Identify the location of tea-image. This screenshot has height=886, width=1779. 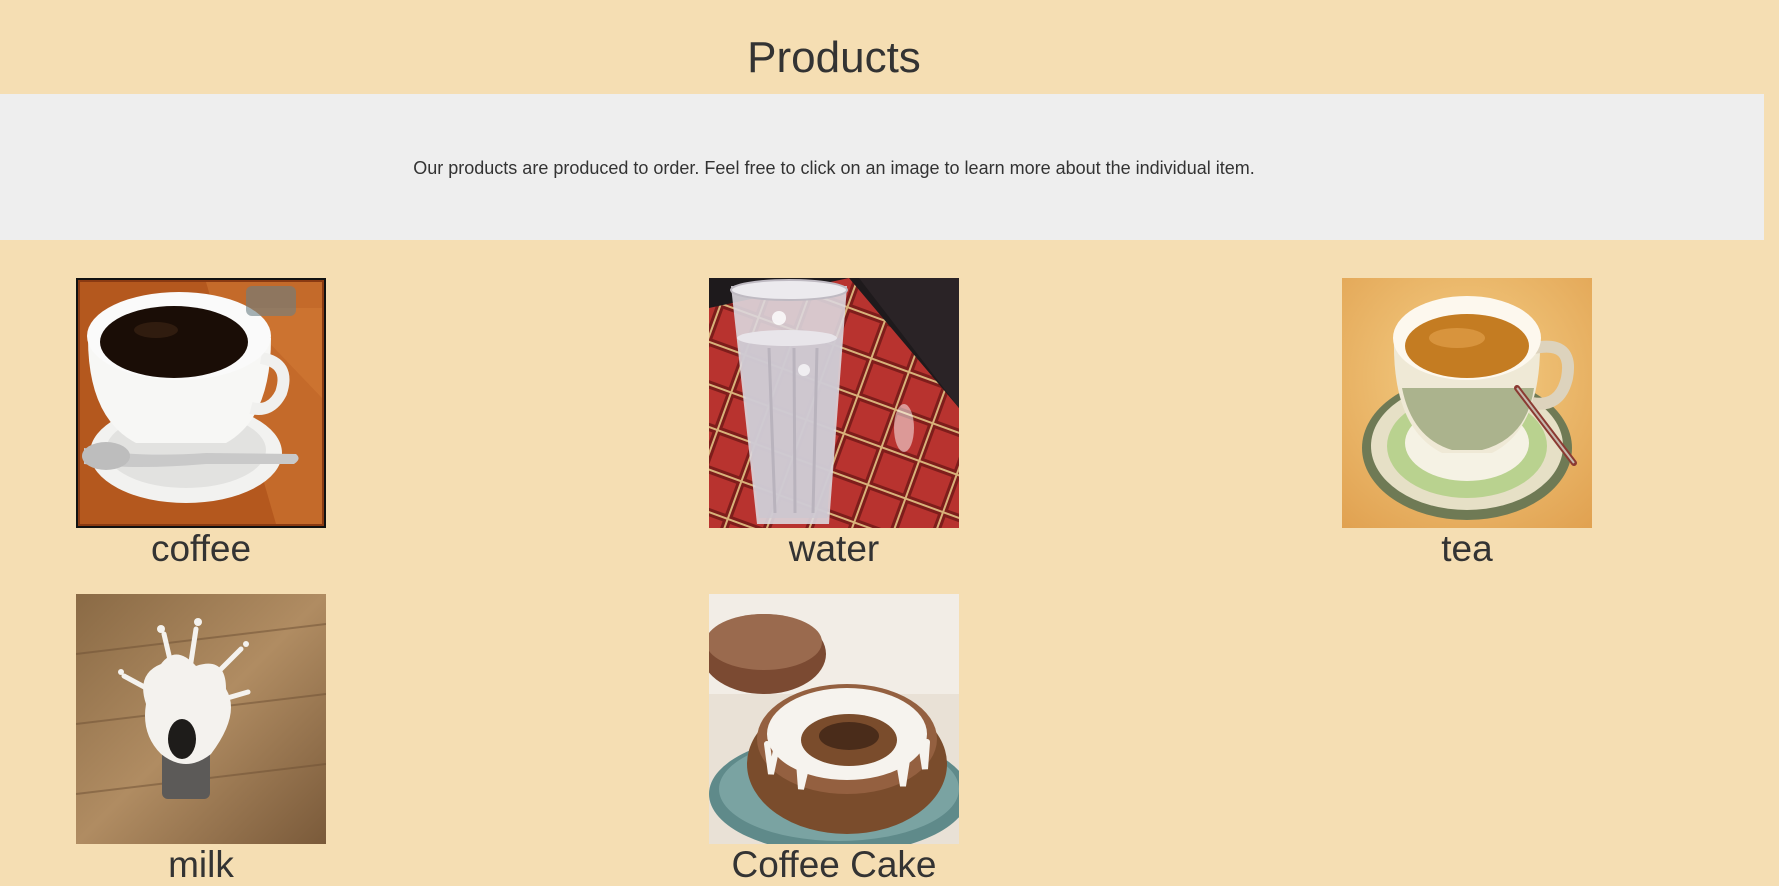
(1467, 403).